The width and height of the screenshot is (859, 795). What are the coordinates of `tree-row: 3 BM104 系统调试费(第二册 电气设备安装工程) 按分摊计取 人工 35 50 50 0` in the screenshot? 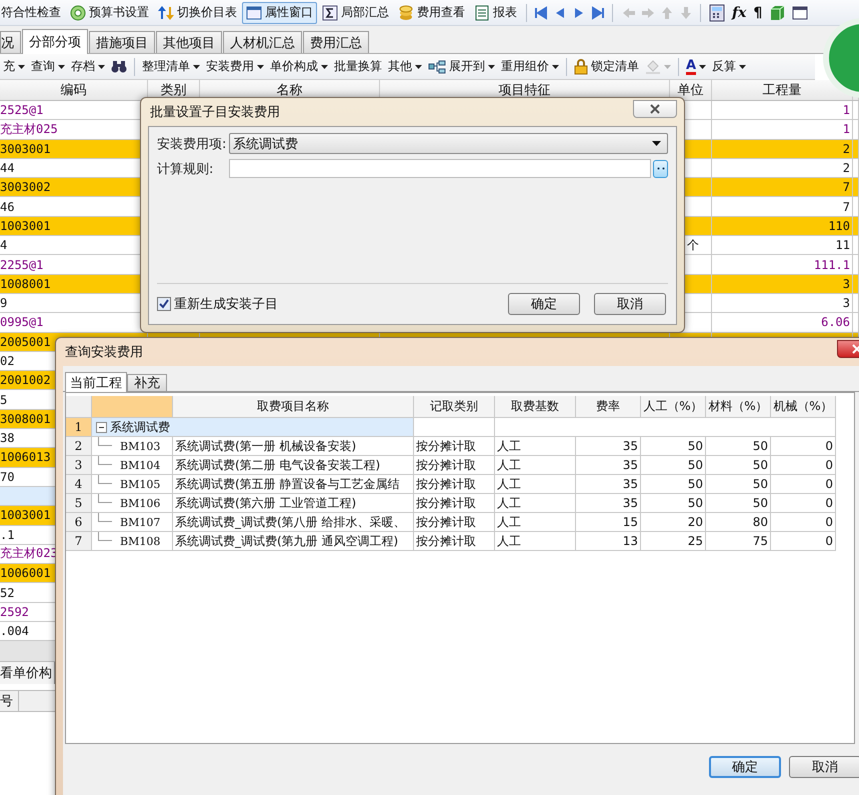 It's located at (460, 465).